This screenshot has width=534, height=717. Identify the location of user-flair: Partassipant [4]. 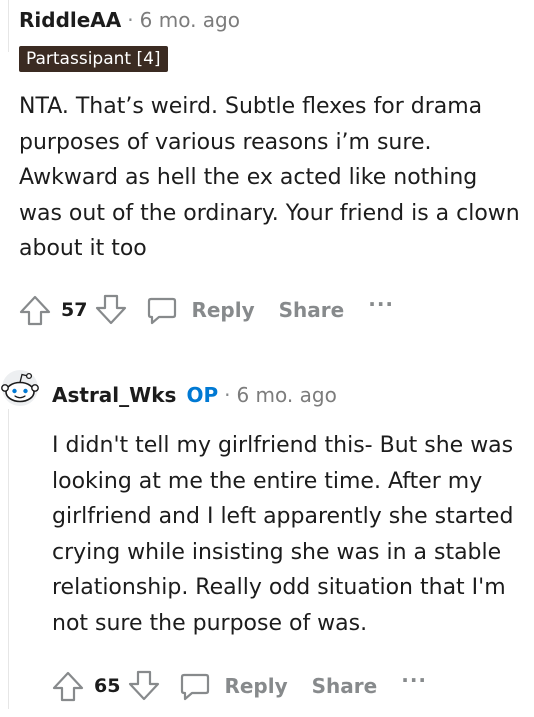
(93, 59).